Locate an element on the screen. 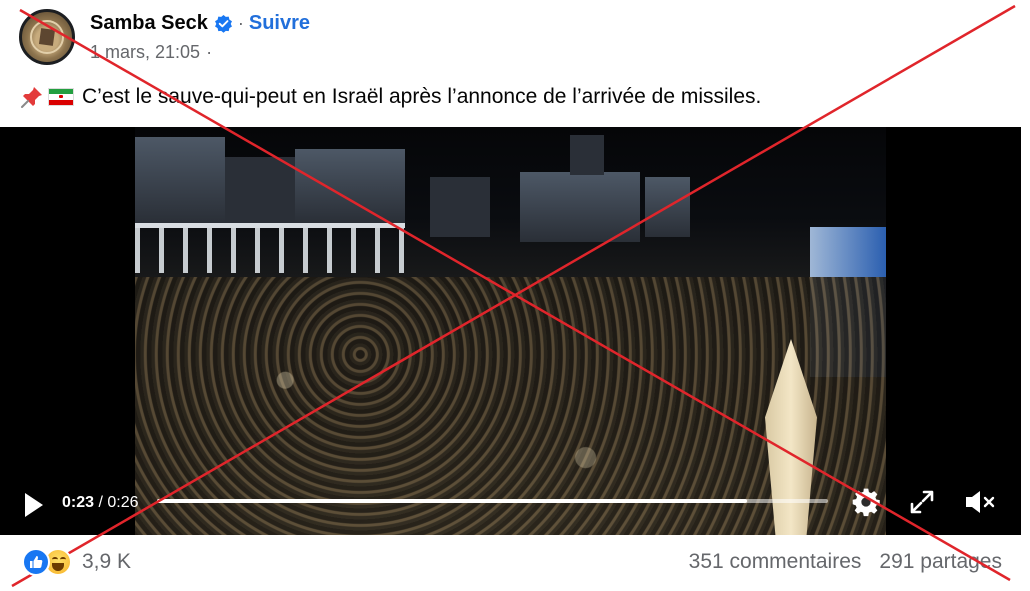 The image size is (1030, 591). mute-button is located at coordinates (980, 502).